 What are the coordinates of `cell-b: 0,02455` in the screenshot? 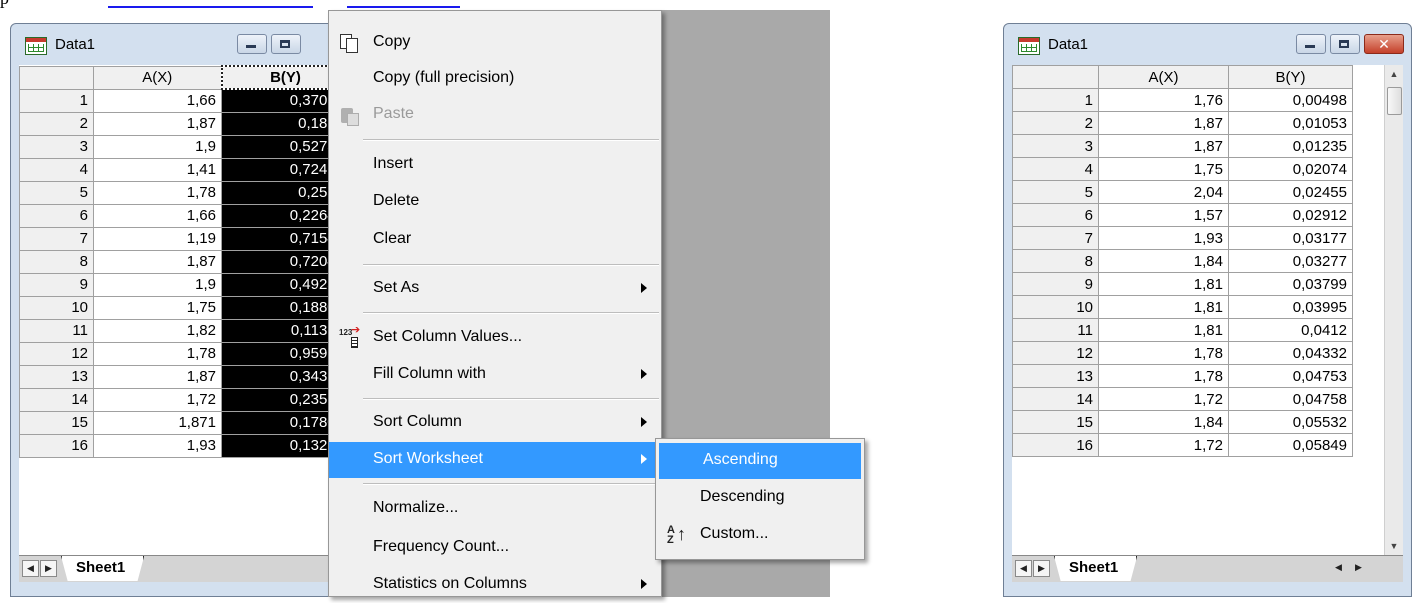 It's located at (1290, 192).